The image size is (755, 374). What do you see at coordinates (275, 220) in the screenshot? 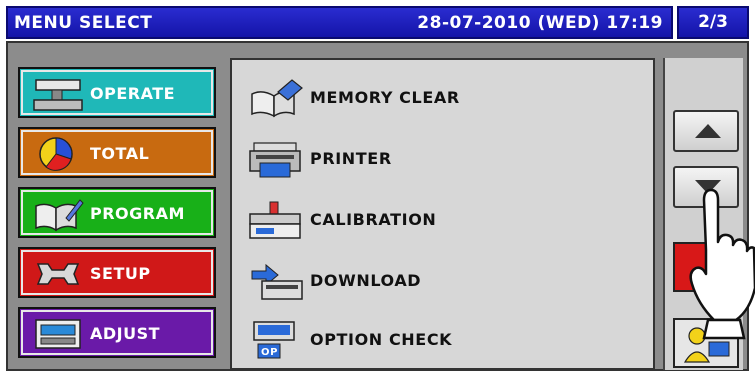
I see `calibration-scale-icon` at bounding box center [275, 220].